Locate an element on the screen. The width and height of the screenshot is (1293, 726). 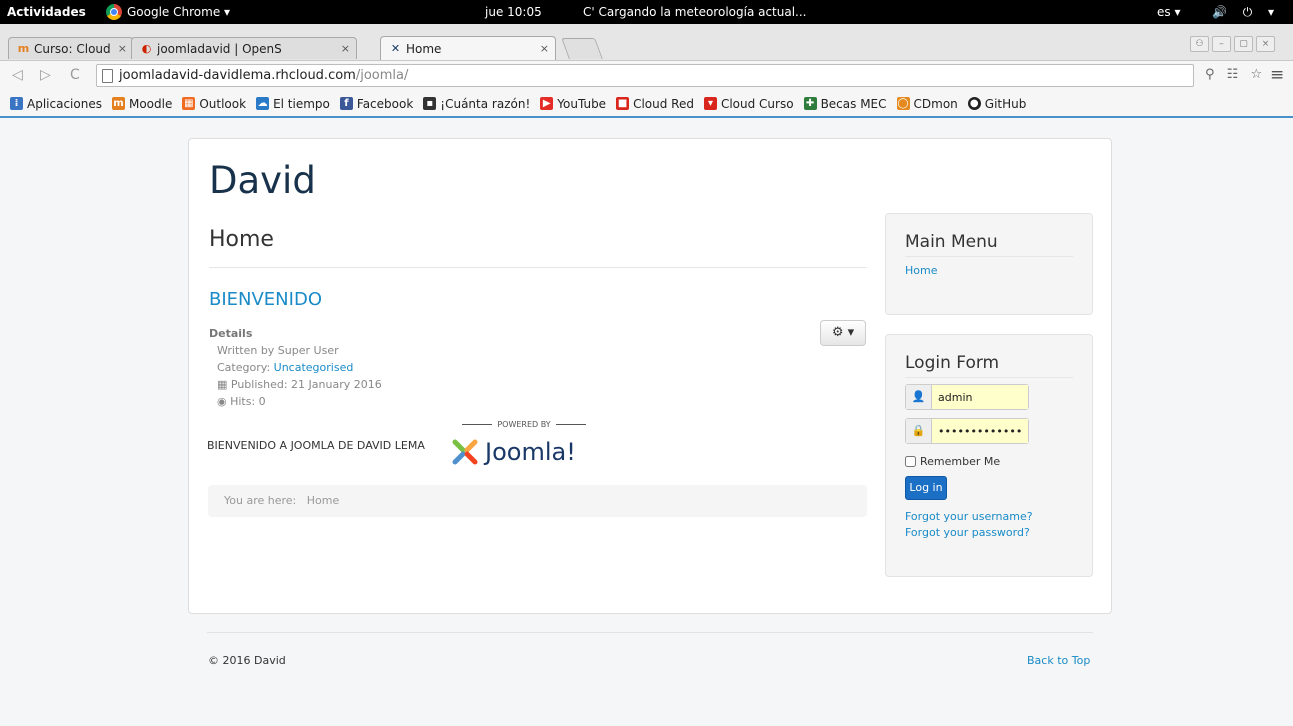
bookmark-label: Outlook is located at coordinates (223, 103).